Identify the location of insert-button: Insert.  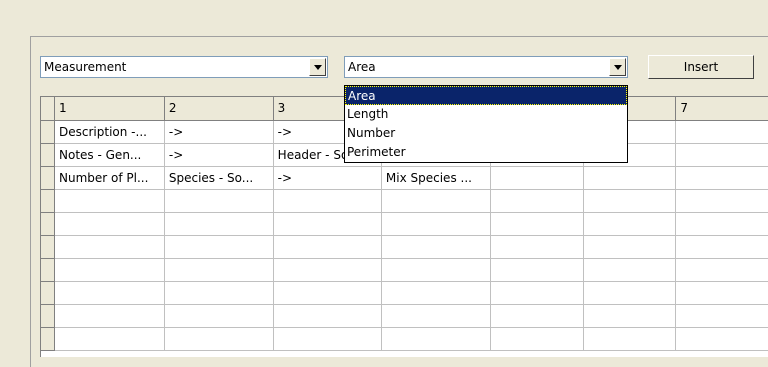
(701, 67).